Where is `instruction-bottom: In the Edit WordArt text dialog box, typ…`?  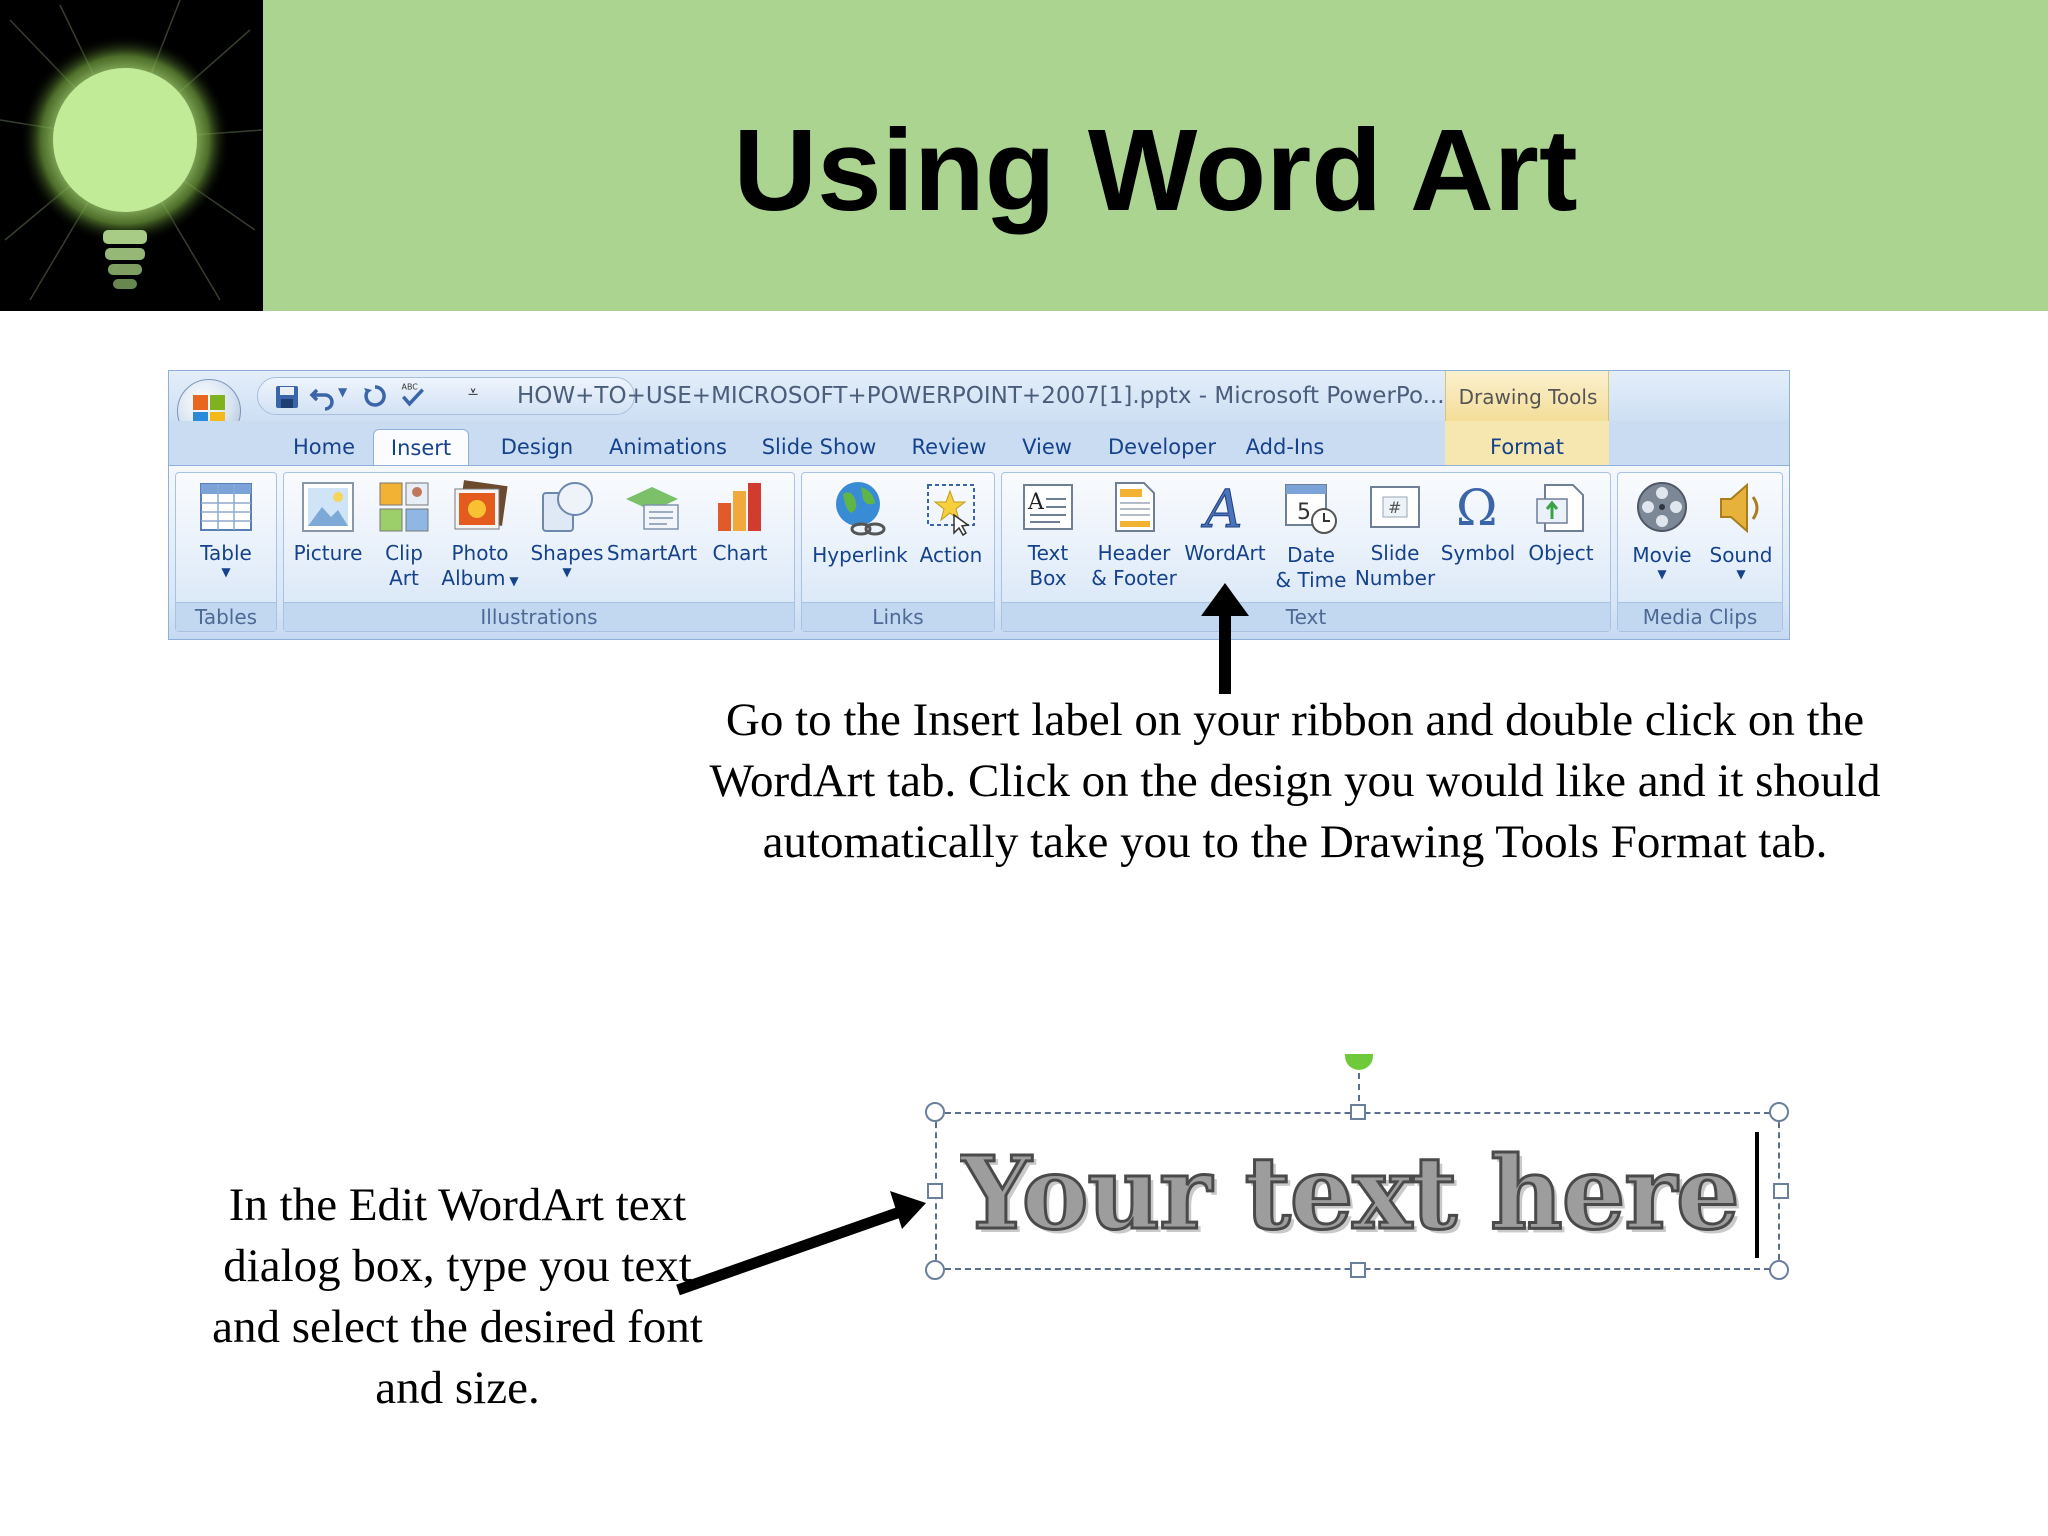
instruction-bottom: In the Edit WordArt text dialog box, typ… is located at coordinates (457, 1296).